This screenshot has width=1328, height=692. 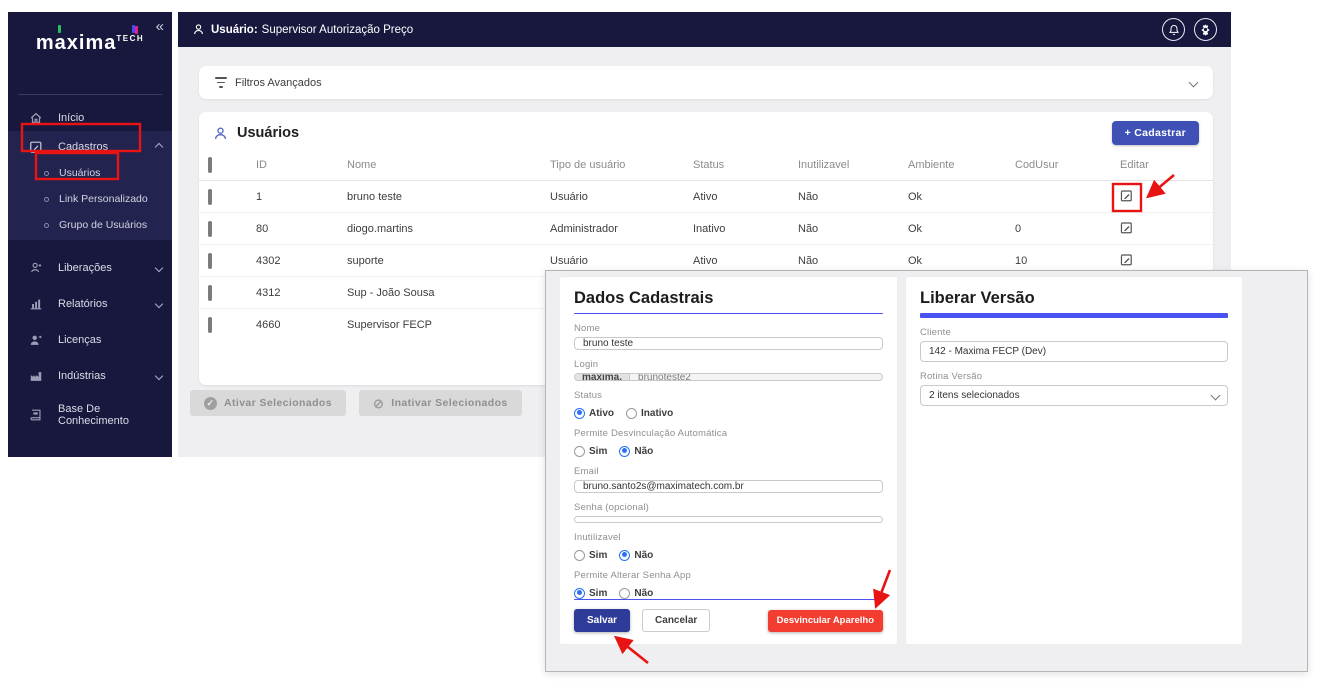 I want to click on alterar-senha-sim-radio: Sim, so click(x=590, y=593).